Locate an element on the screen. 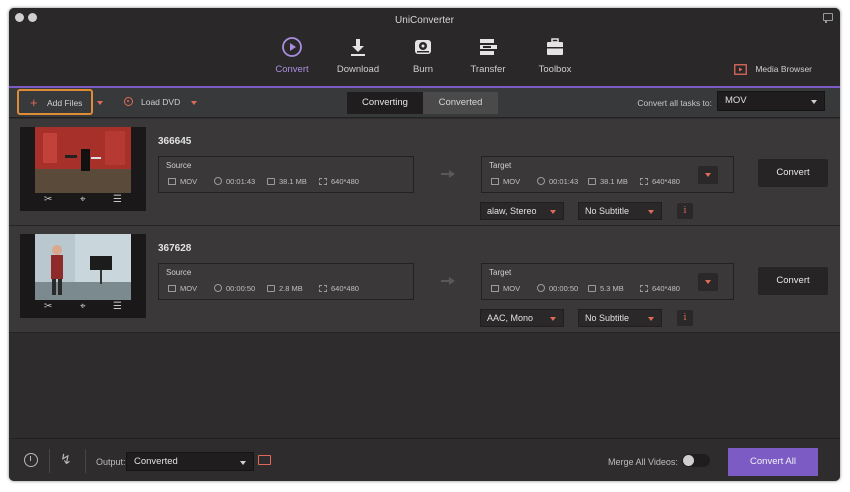 The height and width of the screenshot is (492, 850). load-dvd-label: Load DVD is located at coordinates (161, 102).